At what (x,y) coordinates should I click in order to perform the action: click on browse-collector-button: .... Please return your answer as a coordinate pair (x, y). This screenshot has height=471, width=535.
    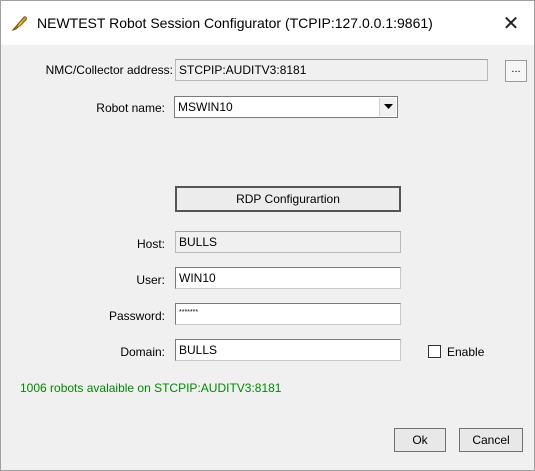
    Looking at the image, I should click on (516, 71).